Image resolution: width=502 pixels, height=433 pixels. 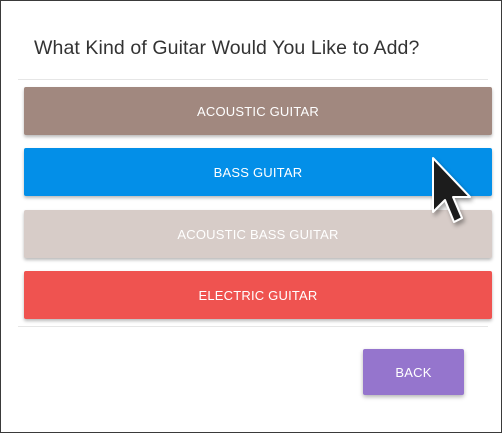 What do you see at coordinates (258, 111) in the screenshot?
I see `acoustic-guitar-button: ACOUSTIC GUITAR` at bounding box center [258, 111].